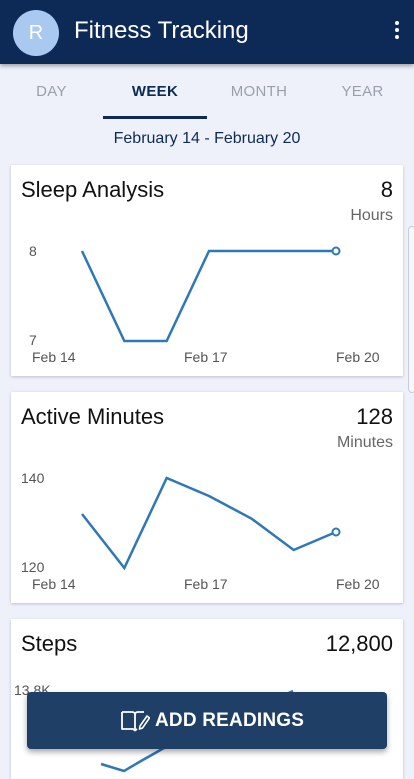 The image size is (414, 779). Describe the element at coordinates (51, 92) in the screenshot. I see `tab-day: DAY` at that location.